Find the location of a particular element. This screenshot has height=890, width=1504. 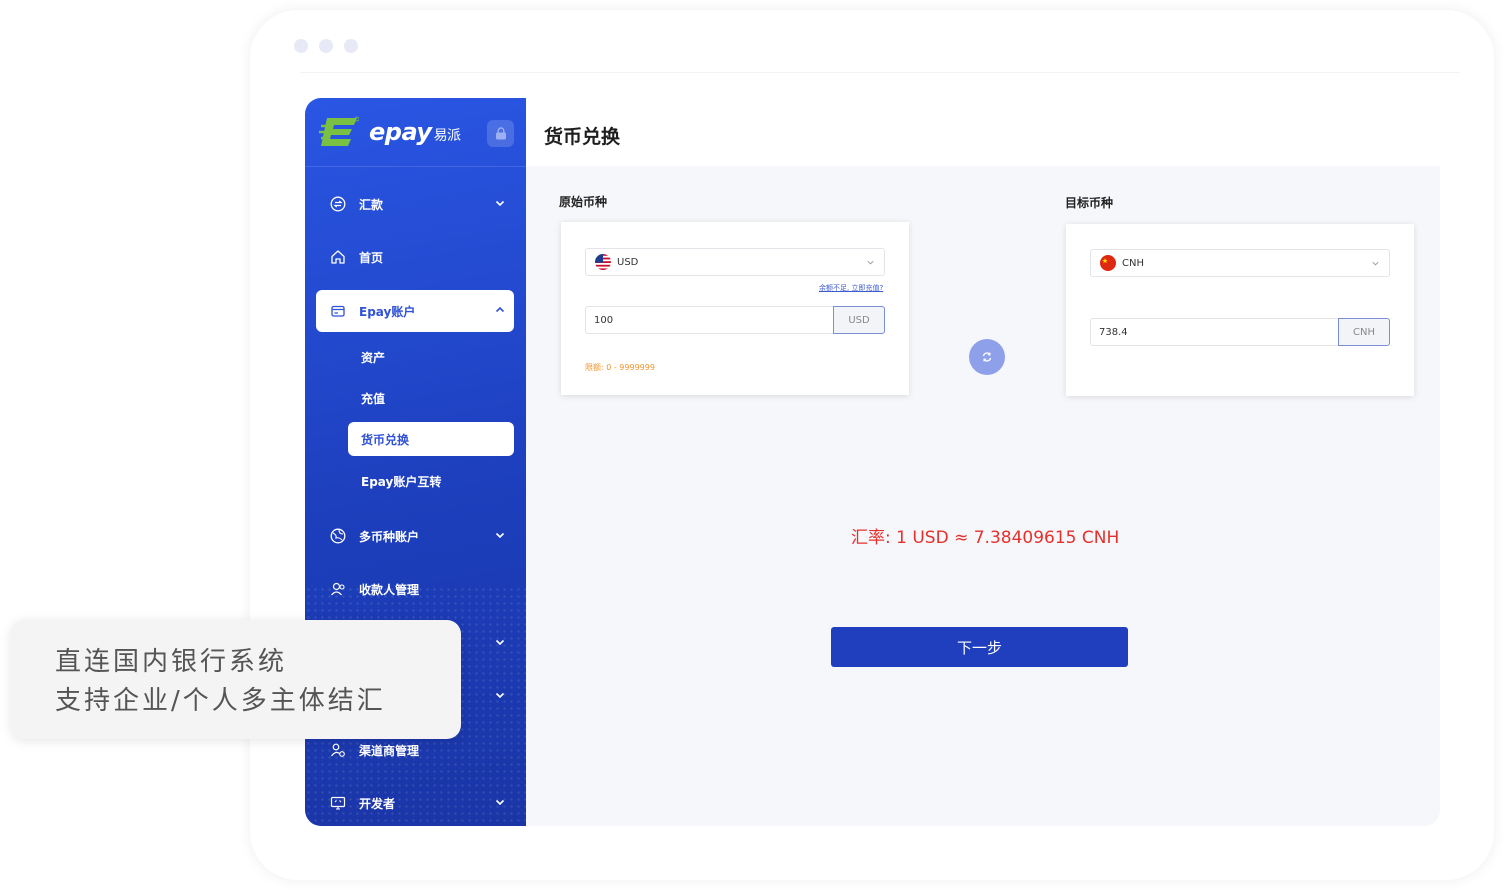

target-amount-input: 738.4 is located at coordinates (1214, 332).